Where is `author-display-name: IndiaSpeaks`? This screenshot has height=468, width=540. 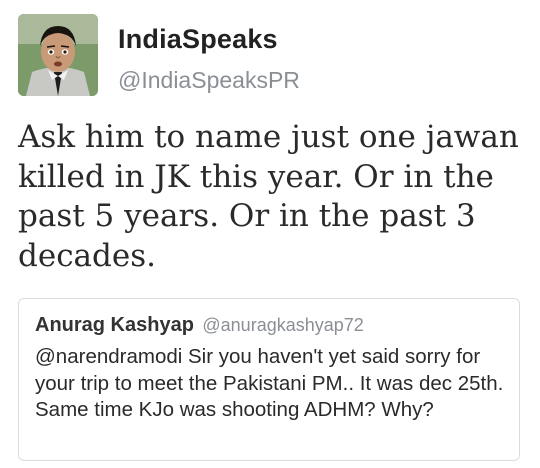 author-display-name: IndiaSpeaks is located at coordinates (198, 39).